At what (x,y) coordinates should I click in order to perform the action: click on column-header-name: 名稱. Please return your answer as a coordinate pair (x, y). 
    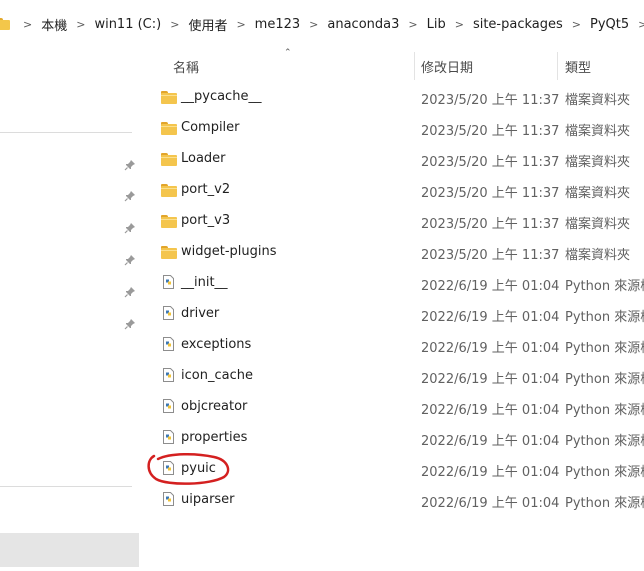
    Looking at the image, I should click on (186, 66).